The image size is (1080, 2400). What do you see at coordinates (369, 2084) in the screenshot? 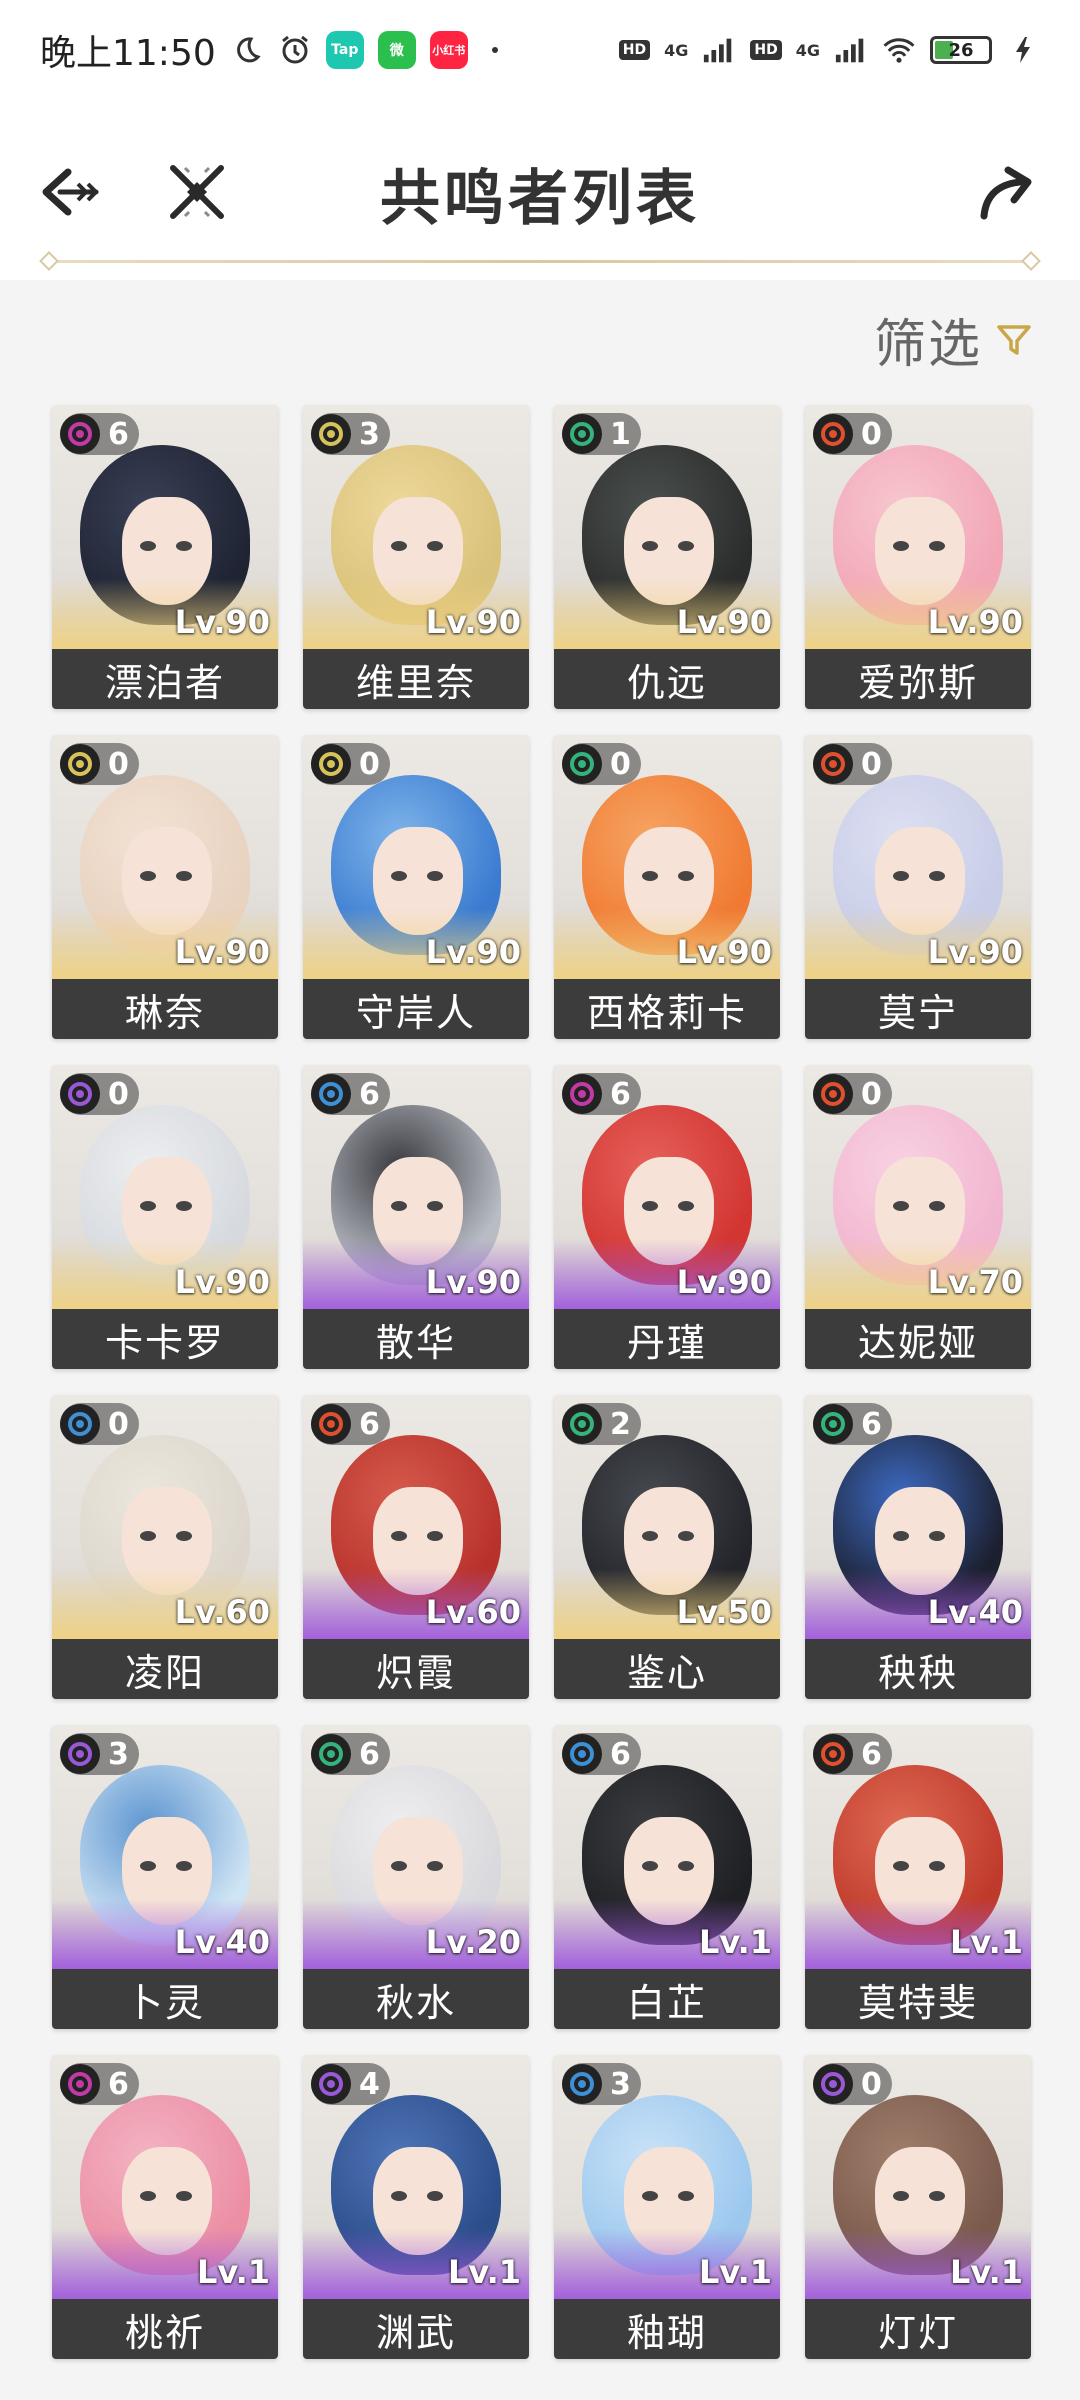
I see `resonance-chain-count: 4` at bounding box center [369, 2084].